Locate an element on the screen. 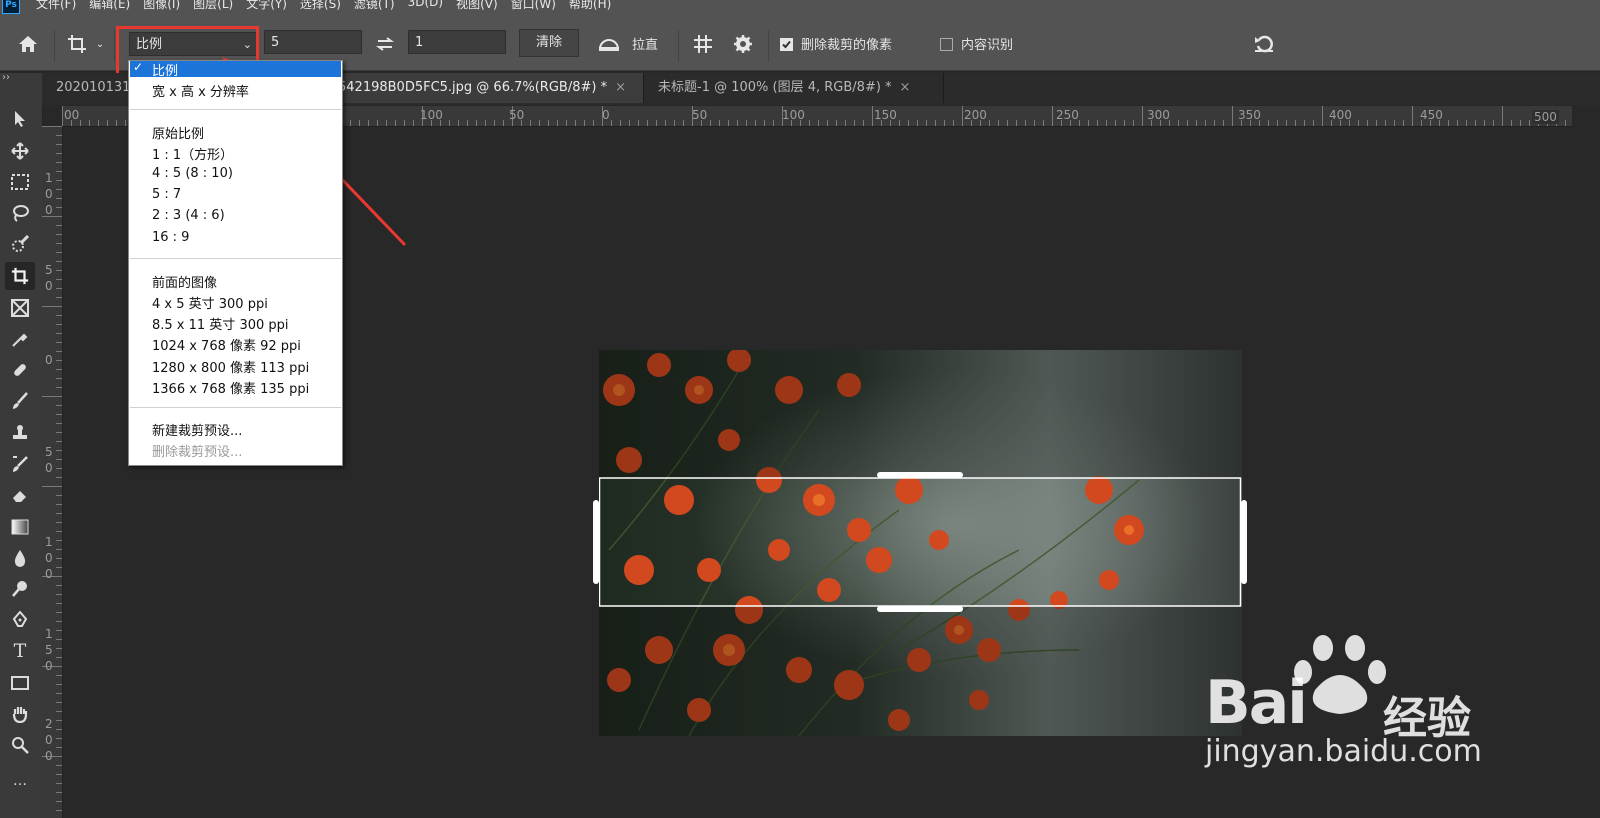 Image resolution: width=1600 pixels, height=818 pixels. dropdown-item-preset: 8.5 x 11 英寸 300 ppi is located at coordinates (220, 323).